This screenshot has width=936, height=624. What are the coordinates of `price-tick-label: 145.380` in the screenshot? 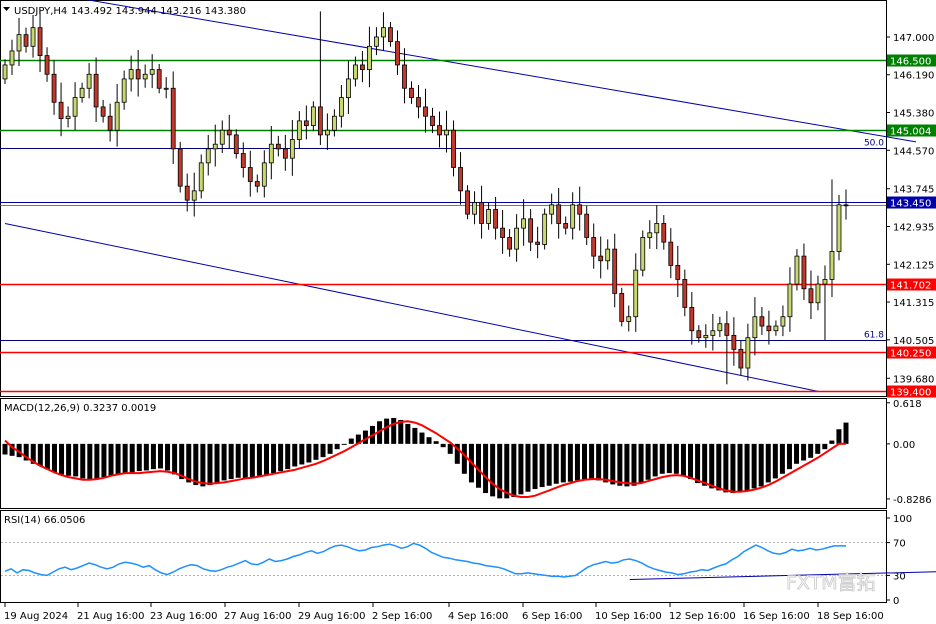 It's located at (913, 114).